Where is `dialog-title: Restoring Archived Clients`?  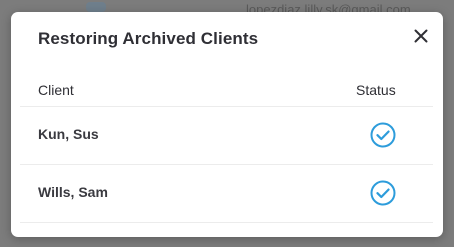 dialog-title: Restoring Archived Clients is located at coordinates (148, 38).